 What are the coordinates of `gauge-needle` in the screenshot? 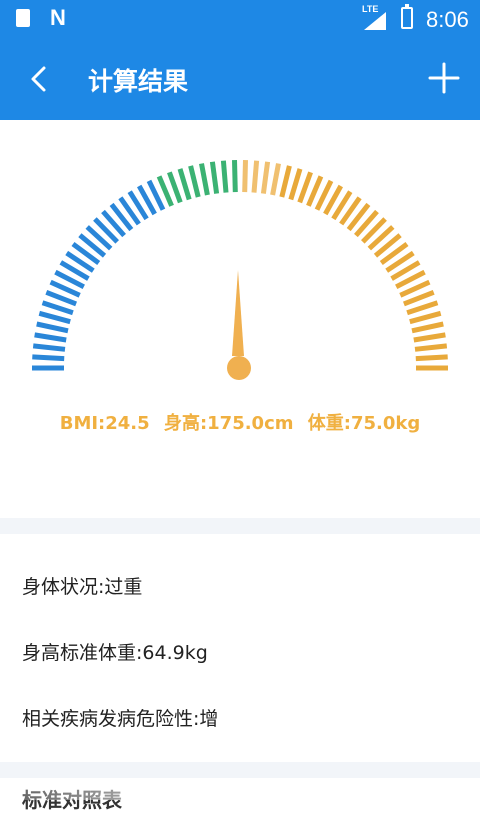 It's located at (238, 313).